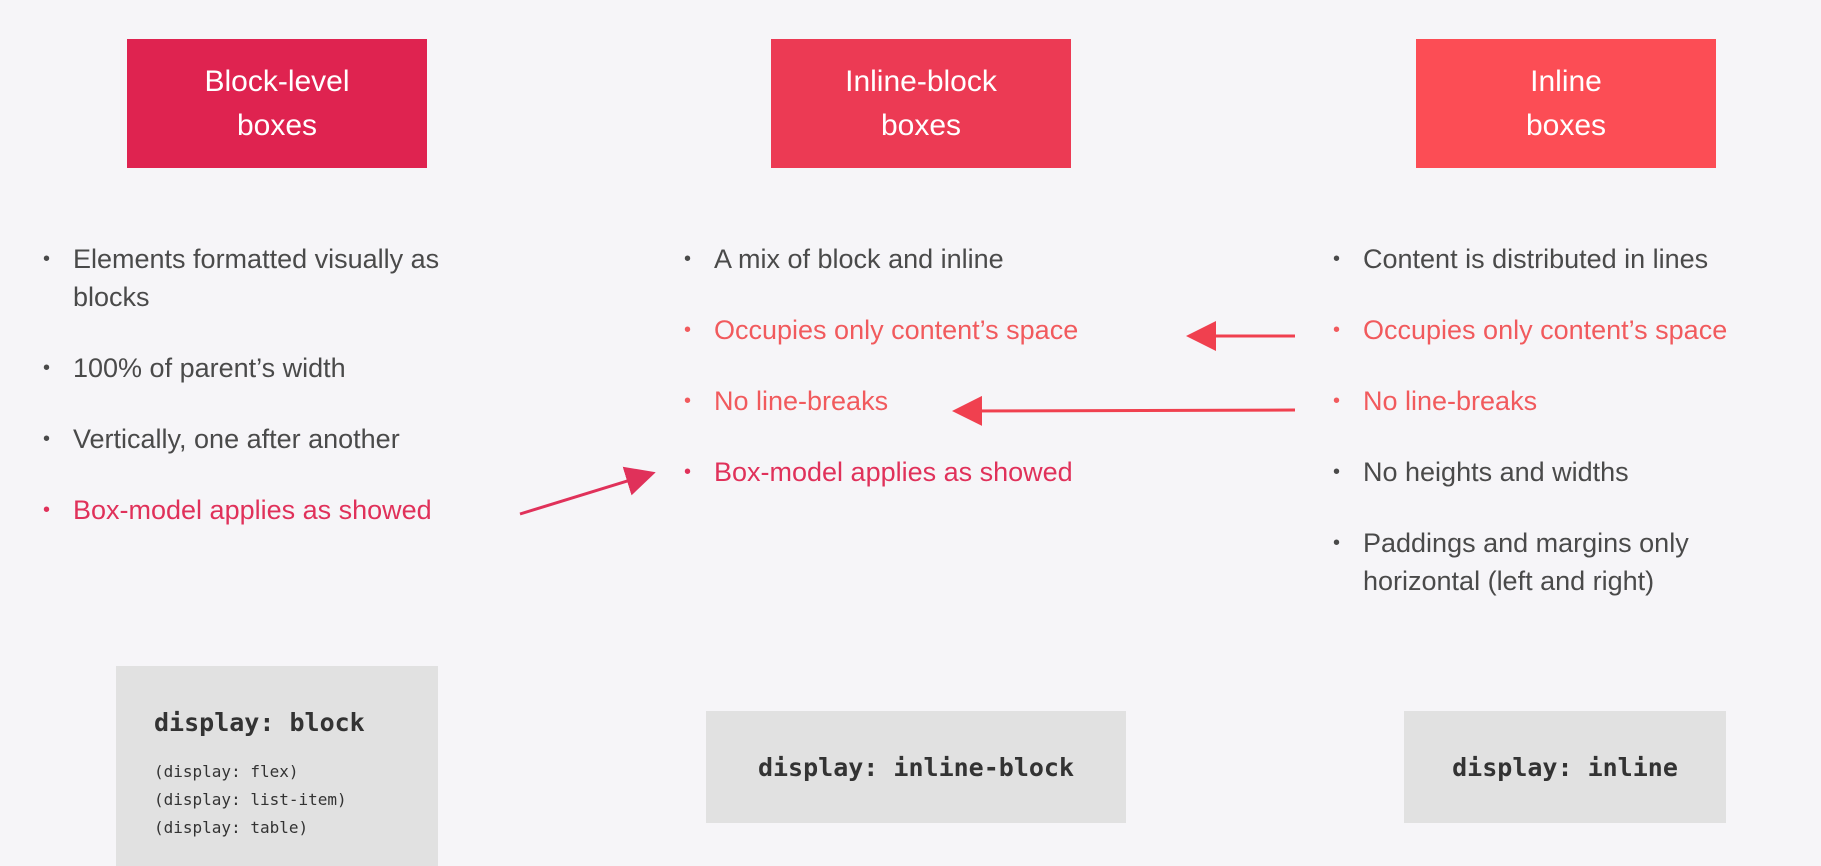 Image resolution: width=1821 pixels, height=866 pixels. What do you see at coordinates (231, 827) in the screenshot?
I see `code-sub: (display: table)` at bounding box center [231, 827].